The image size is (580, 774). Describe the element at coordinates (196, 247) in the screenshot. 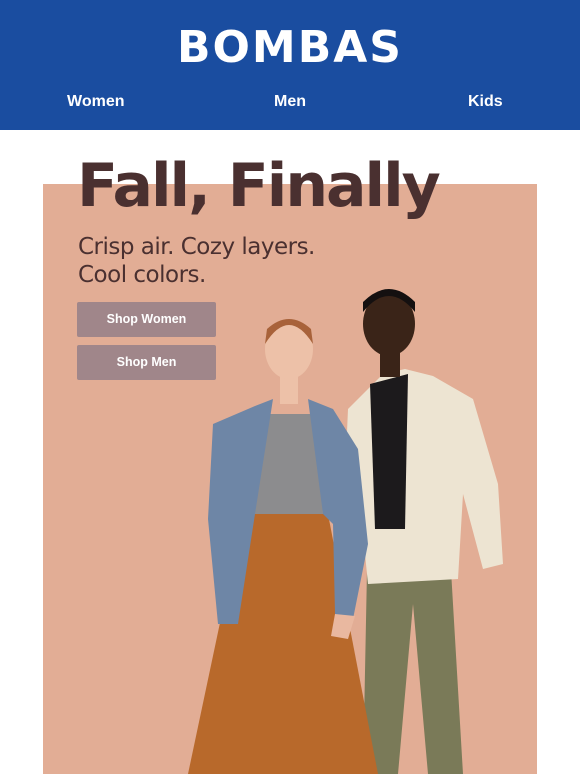

I see `hero-subline-1: Crisp air. Cozy layers.` at that location.